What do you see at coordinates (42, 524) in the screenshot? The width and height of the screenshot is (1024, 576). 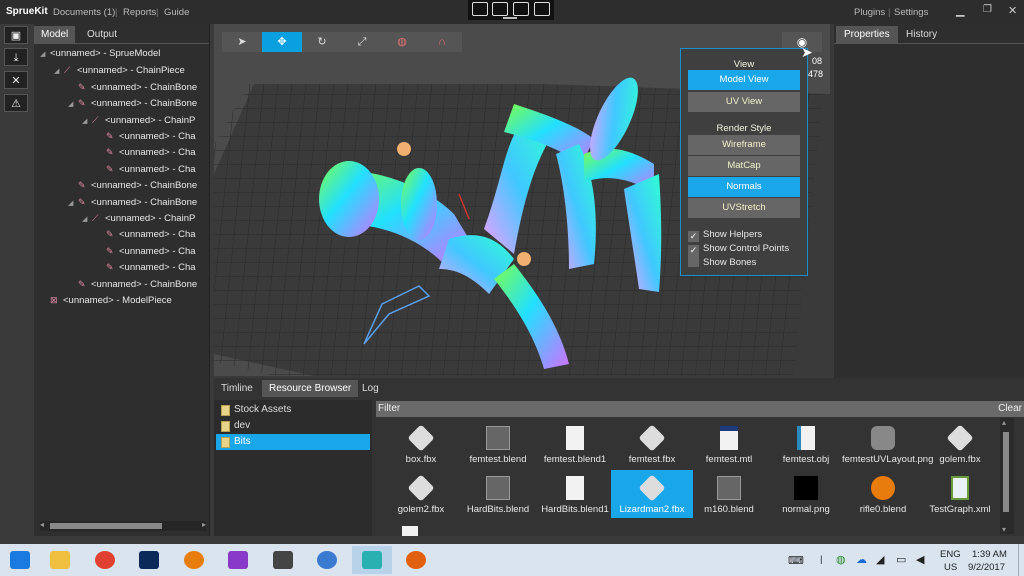 I see `scroll-left-icon: ◂` at bounding box center [42, 524].